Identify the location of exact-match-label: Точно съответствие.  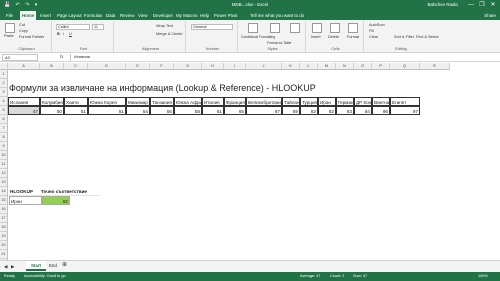
(70, 191).